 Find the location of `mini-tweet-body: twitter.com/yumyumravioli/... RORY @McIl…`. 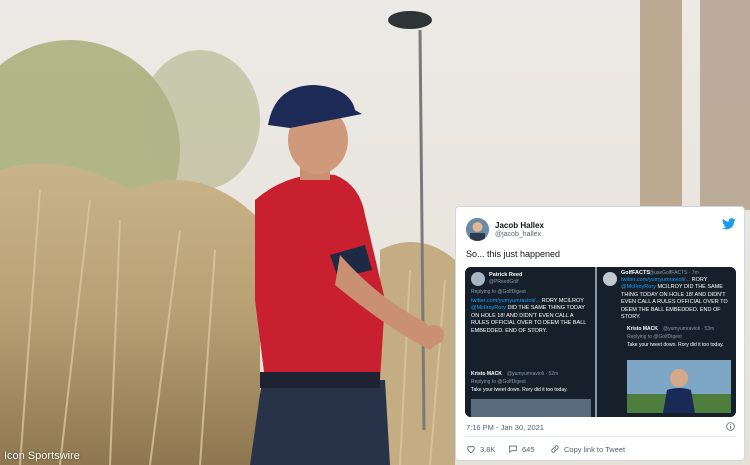

mini-tweet-body: twitter.com/yumyumravioli/... RORY @McIl… is located at coordinates (677, 299).